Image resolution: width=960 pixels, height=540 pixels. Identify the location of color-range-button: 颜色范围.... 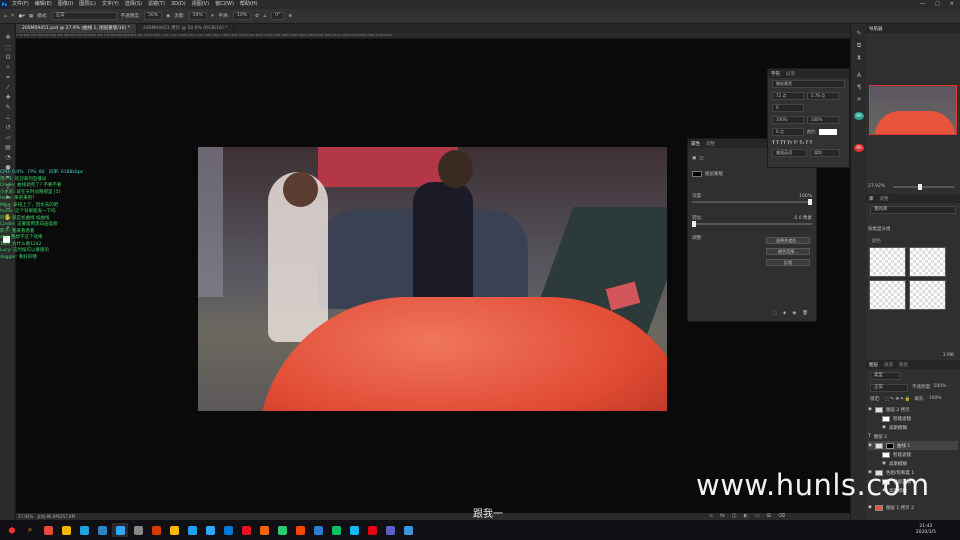
(788, 251).